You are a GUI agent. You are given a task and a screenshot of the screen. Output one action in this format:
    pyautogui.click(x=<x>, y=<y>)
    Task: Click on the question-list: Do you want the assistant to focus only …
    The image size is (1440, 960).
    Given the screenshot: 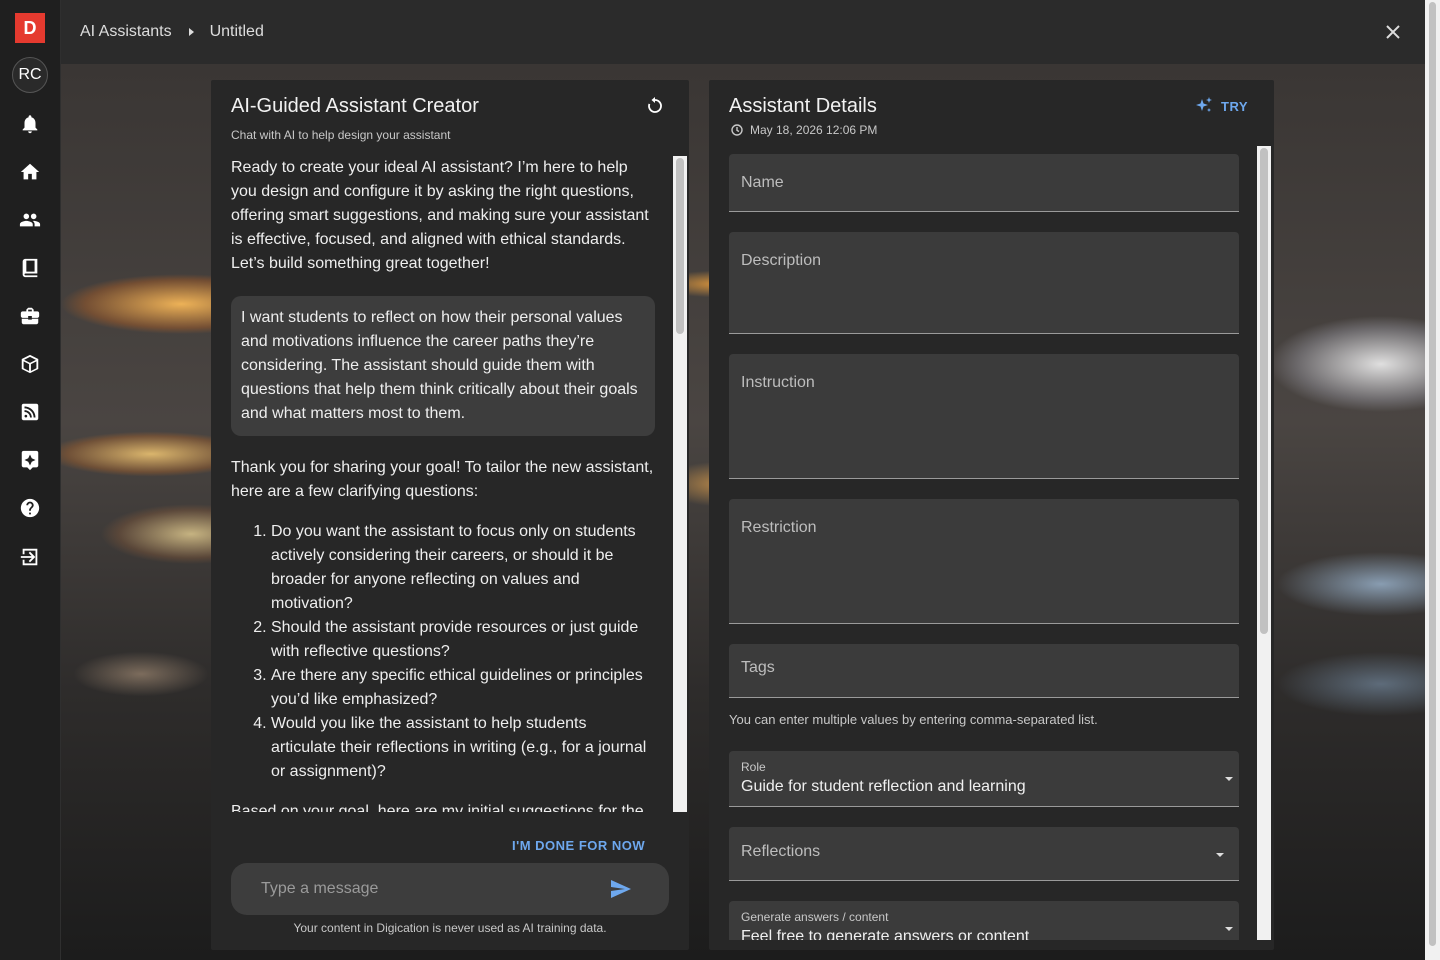 What is the action you would take?
    pyautogui.click(x=443, y=652)
    